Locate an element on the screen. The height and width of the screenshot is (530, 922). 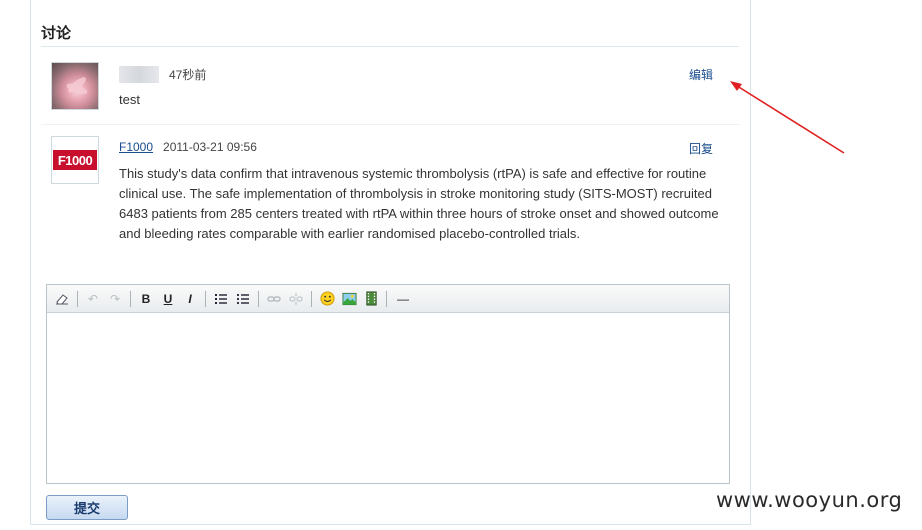
editor-toolbar: ↶ ↷ B U I — is located at coordinates (388, 299).